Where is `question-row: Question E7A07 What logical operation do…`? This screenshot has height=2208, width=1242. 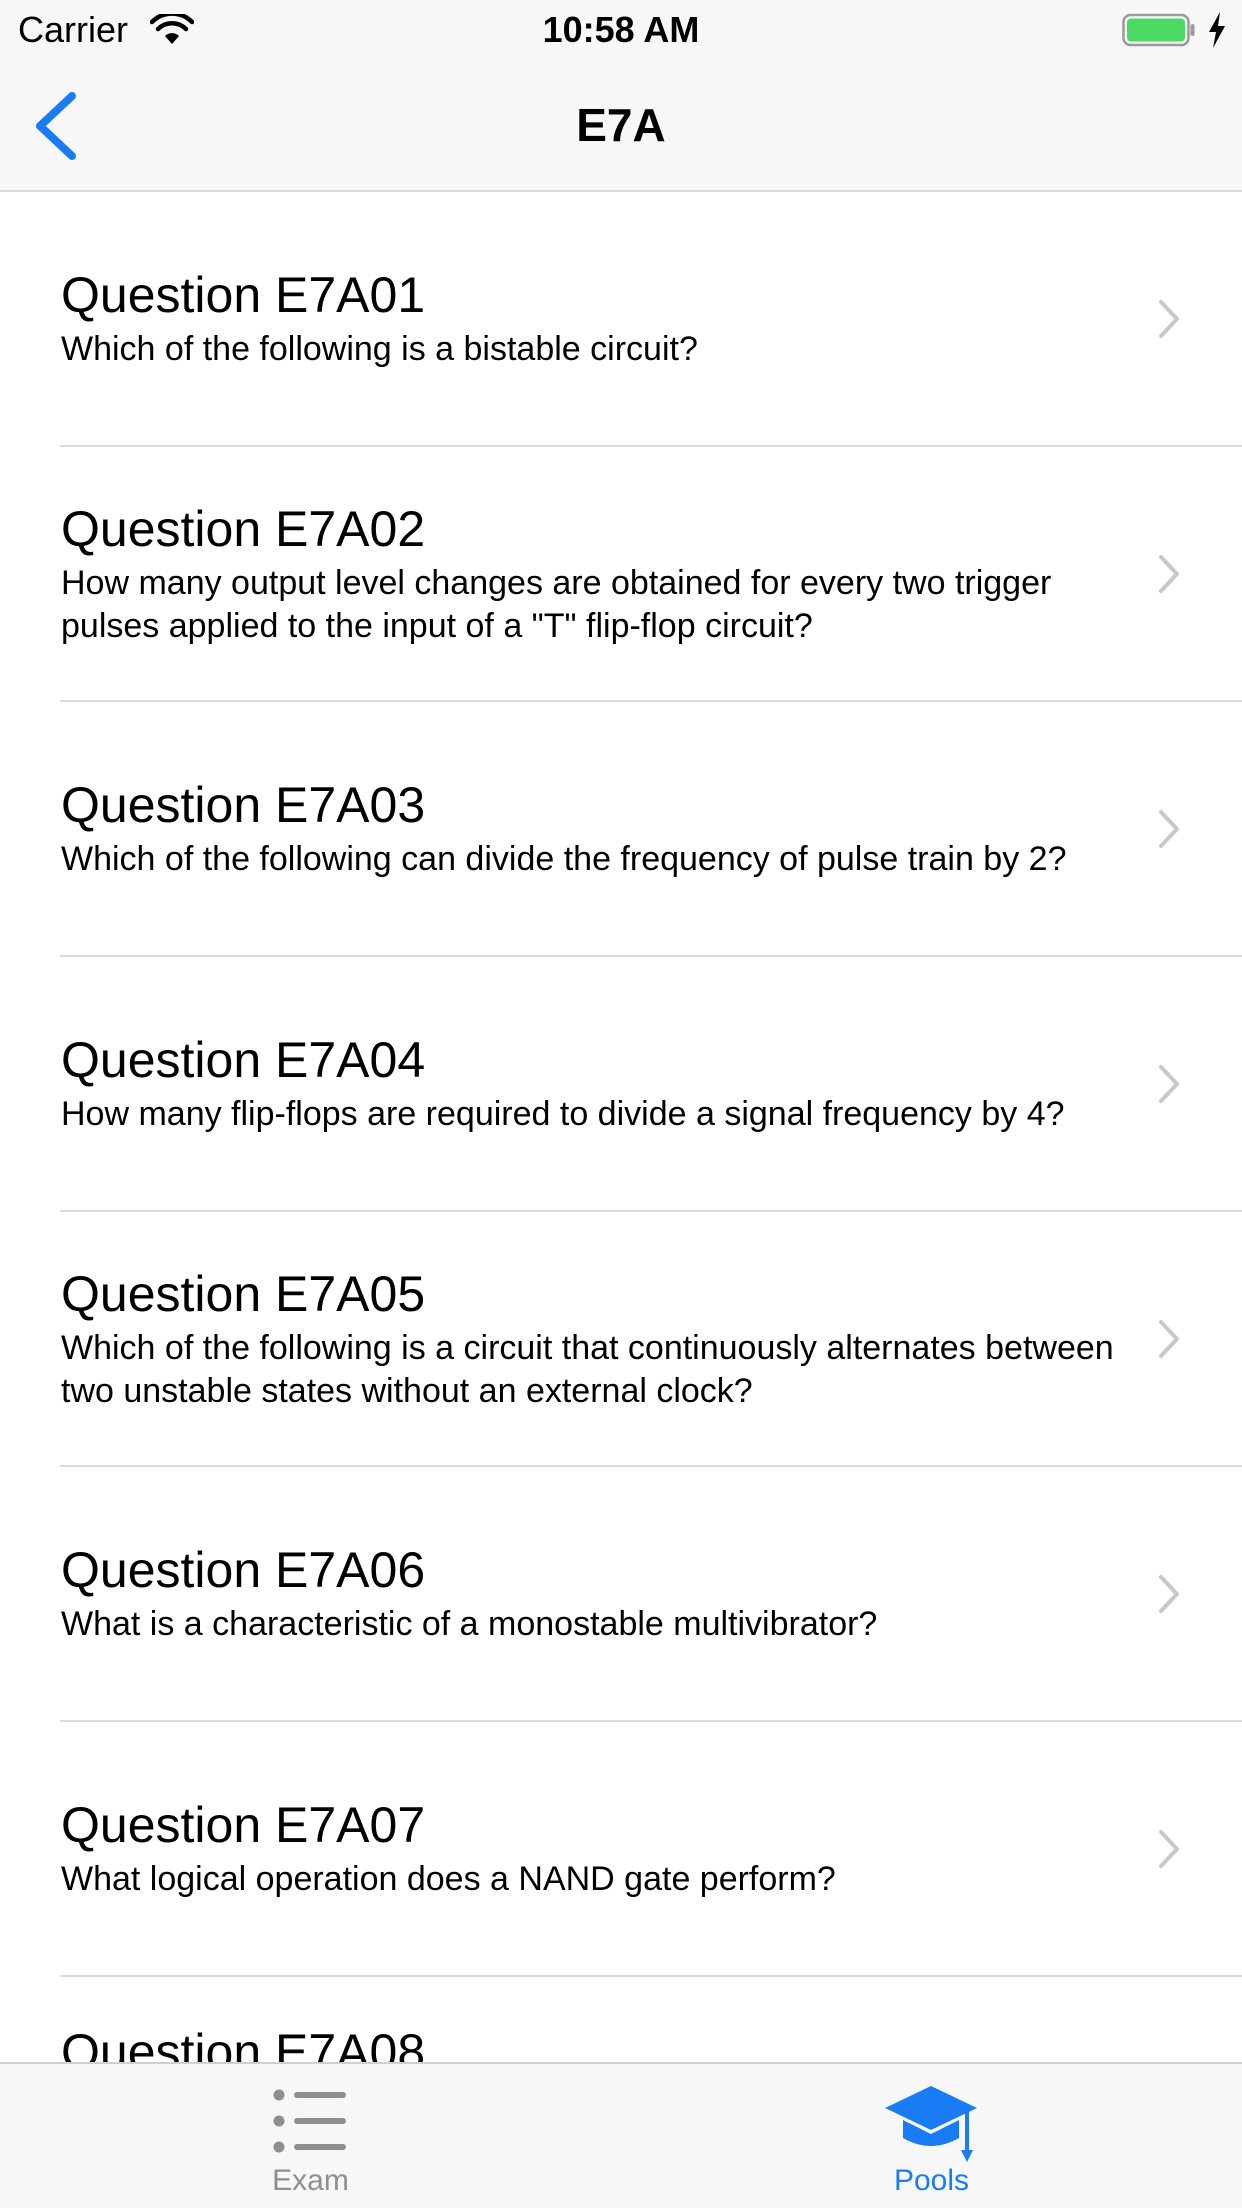 question-row: Question E7A07 What logical operation do… is located at coordinates (621, 1849).